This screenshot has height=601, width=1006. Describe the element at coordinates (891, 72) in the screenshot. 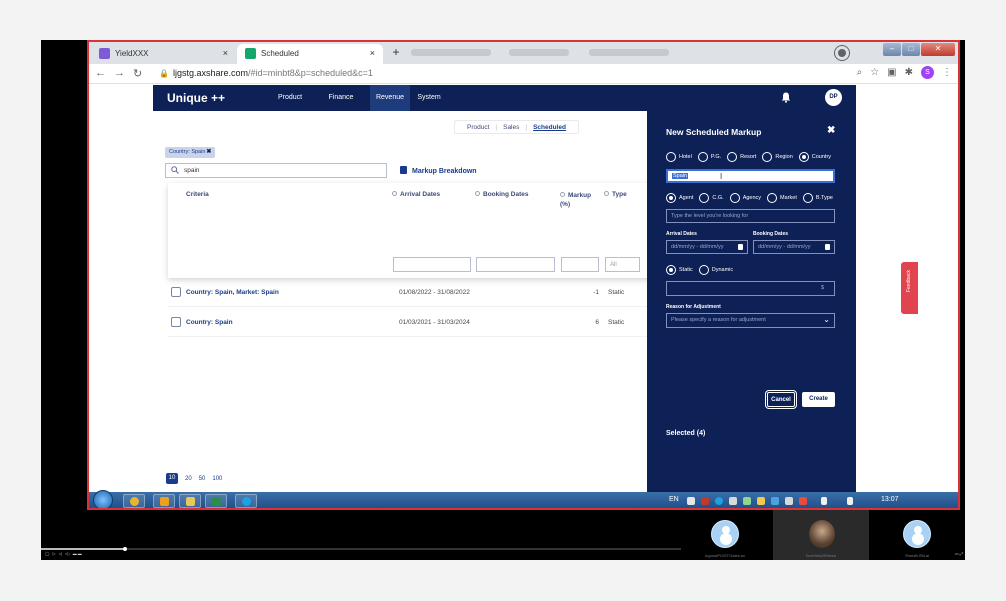

I see `extension-icon: ▣` at that location.